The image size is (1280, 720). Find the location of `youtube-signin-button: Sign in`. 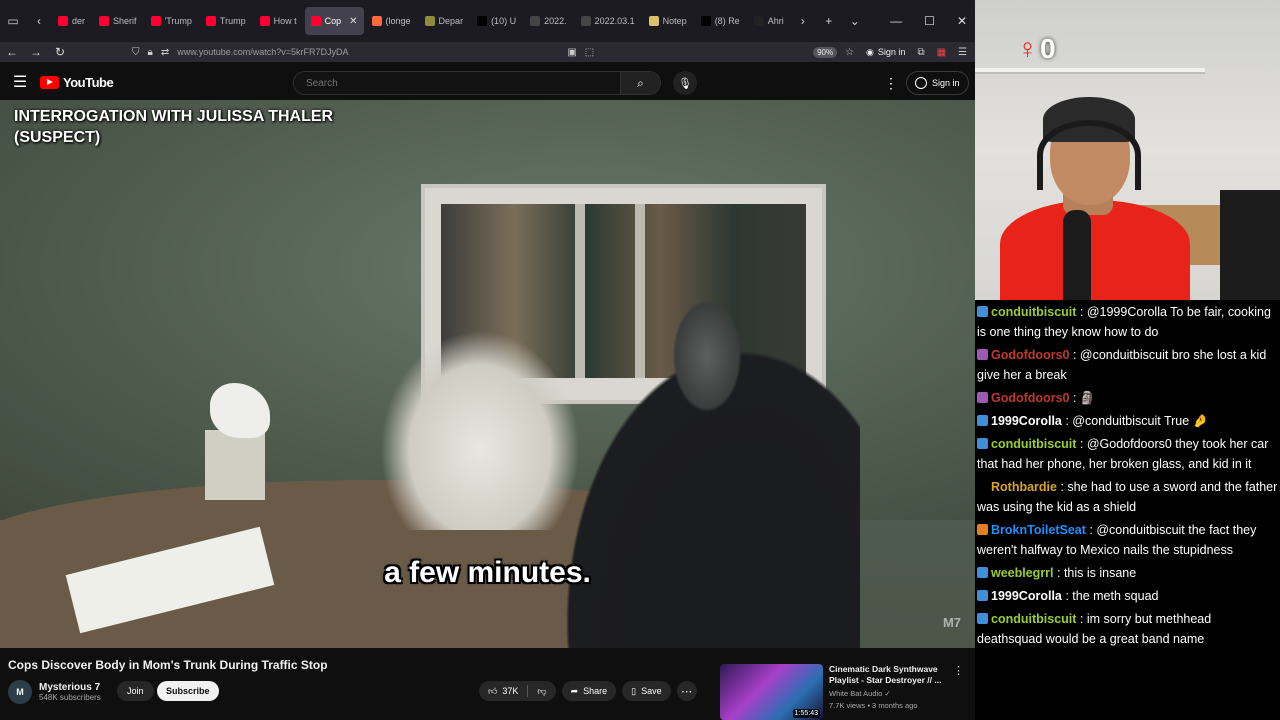

youtube-signin-button: Sign in is located at coordinates (937, 83).